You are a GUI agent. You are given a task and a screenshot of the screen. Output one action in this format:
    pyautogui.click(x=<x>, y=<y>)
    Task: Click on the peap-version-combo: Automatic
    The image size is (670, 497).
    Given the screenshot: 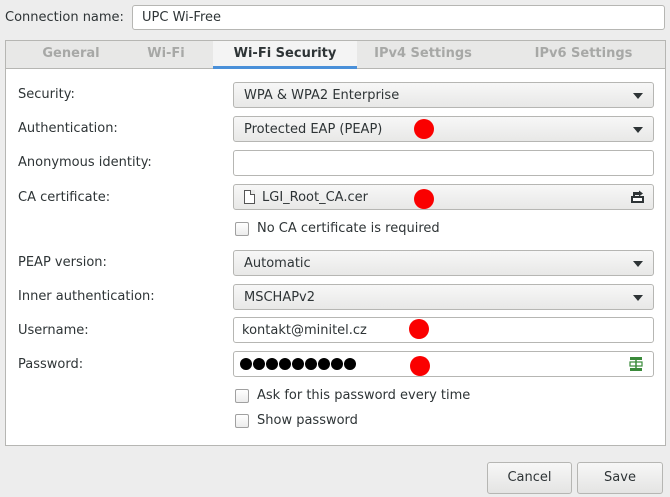 What is the action you would take?
    pyautogui.click(x=443, y=263)
    